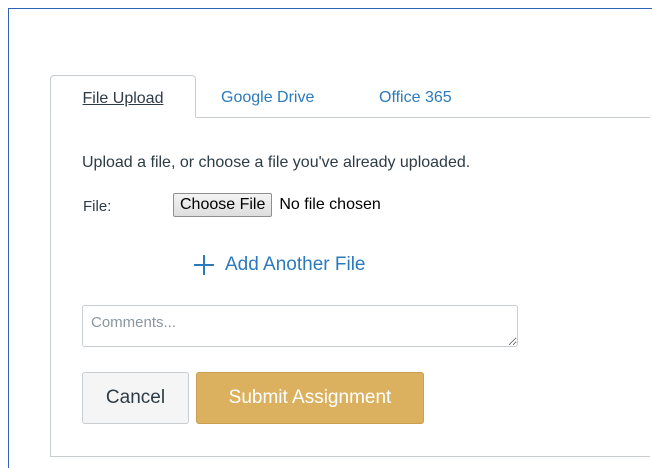  What do you see at coordinates (300, 326) in the screenshot?
I see `comments-input` at bounding box center [300, 326].